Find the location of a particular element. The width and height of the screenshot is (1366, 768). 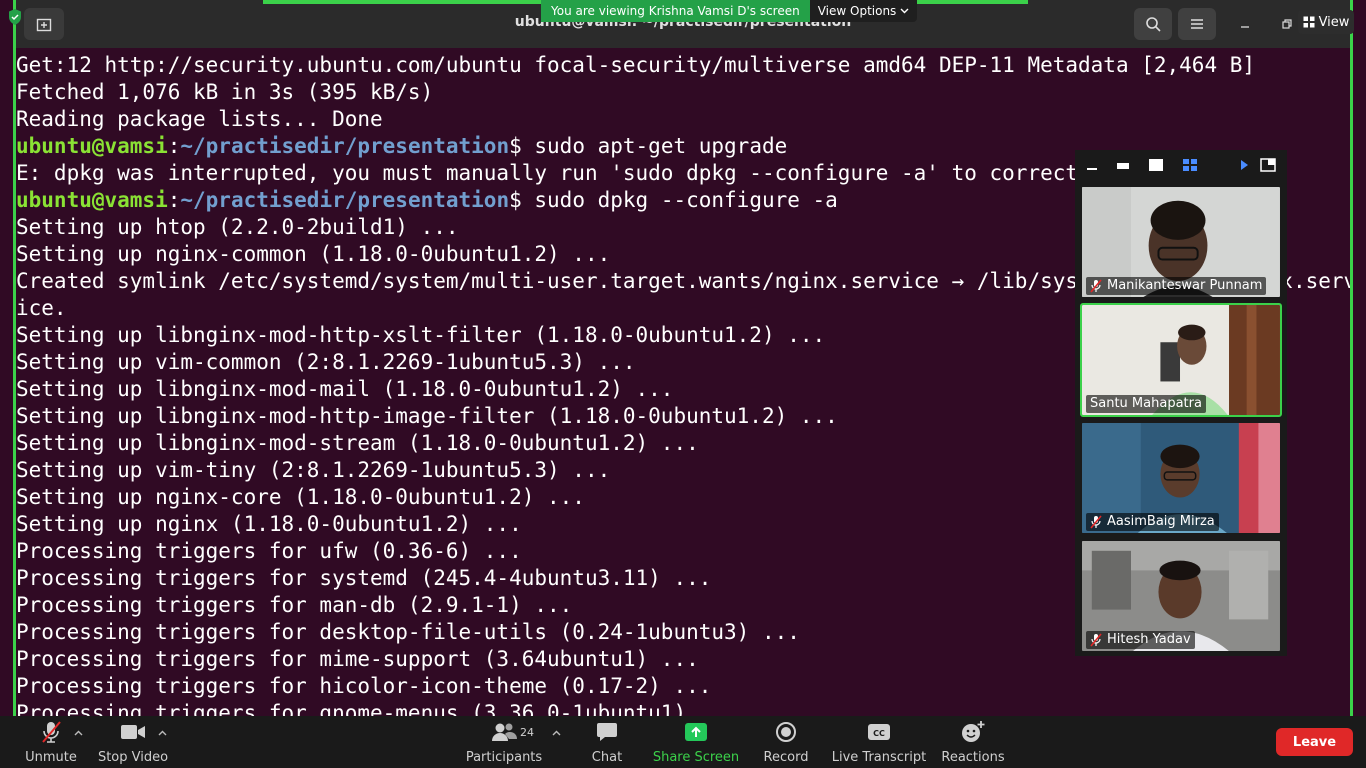

participant-name: AasimBaig Mirza is located at coordinates (1161, 521).